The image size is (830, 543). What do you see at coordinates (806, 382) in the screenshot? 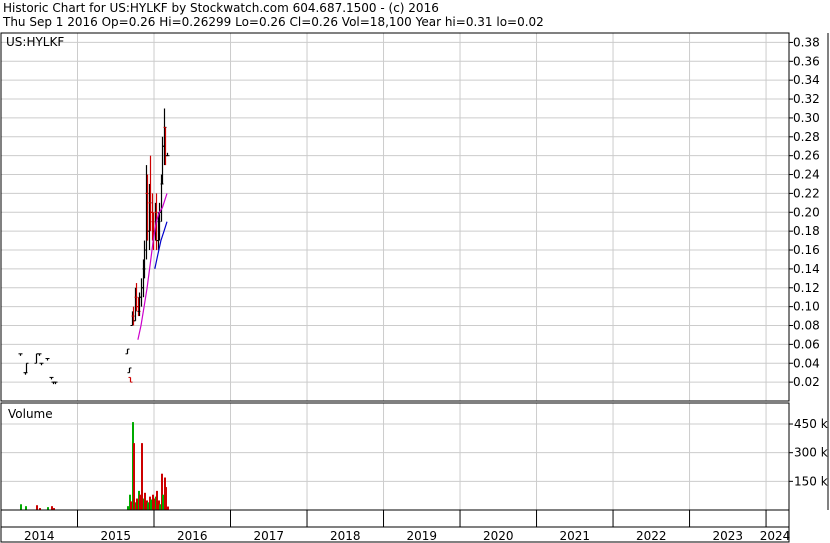
I see `price-tick-label: 0.02` at bounding box center [806, 382].